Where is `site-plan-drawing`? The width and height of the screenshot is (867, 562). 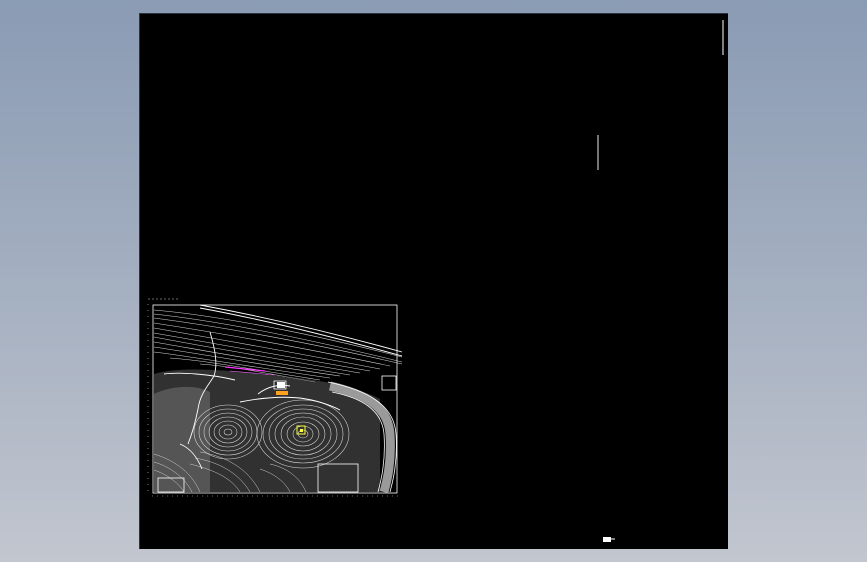
site-plan-drawing is located at coordinates (275, 397).